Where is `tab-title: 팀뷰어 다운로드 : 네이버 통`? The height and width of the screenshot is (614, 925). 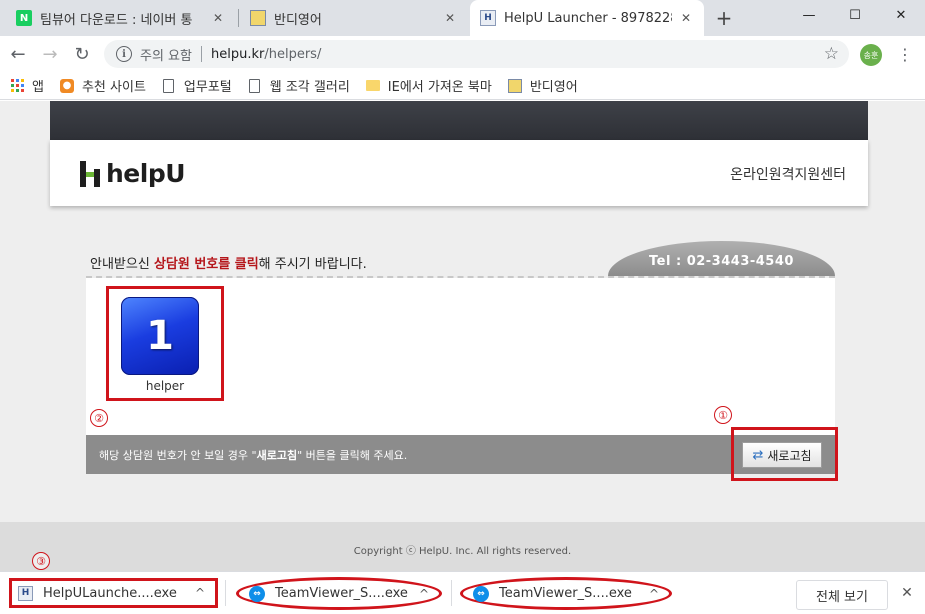 tab-title: 팀뷰어 다운로드 : 네이버 통 is located at coordinates (116, 20).